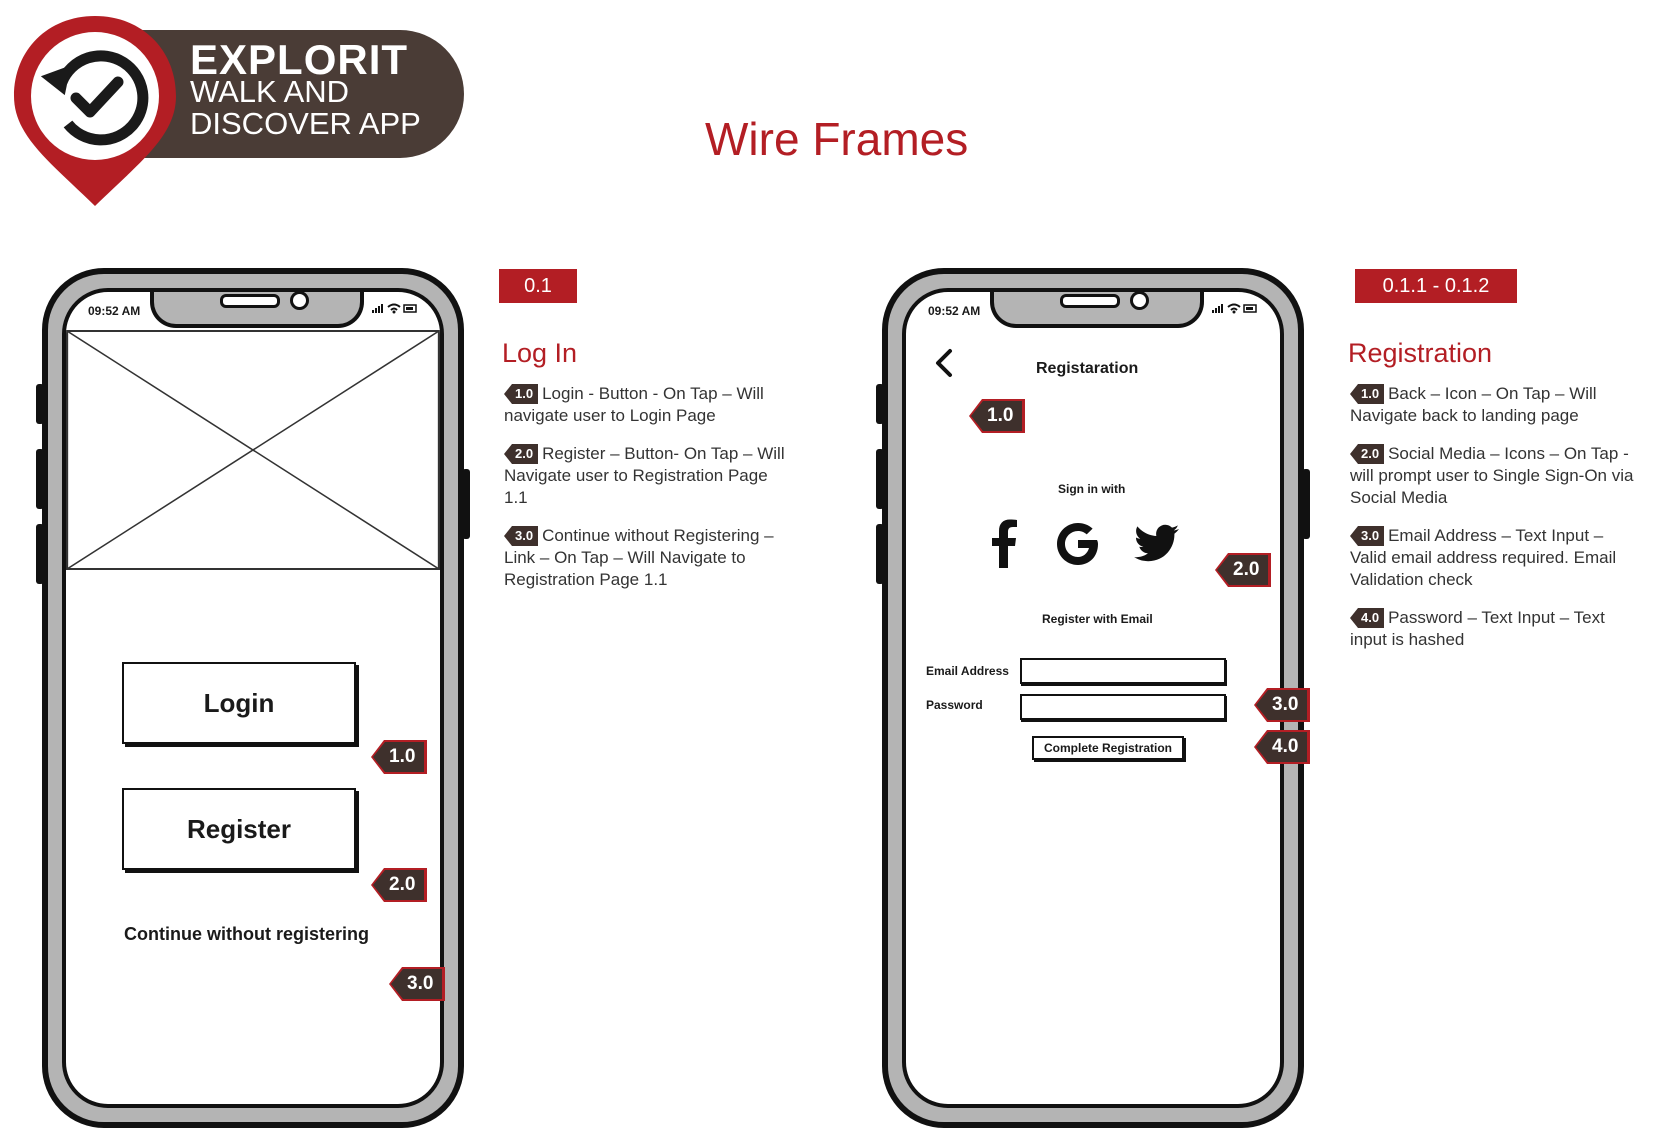 The image size is (1680, 1130). I want to click on facebook-icon, so click(1004, 543).